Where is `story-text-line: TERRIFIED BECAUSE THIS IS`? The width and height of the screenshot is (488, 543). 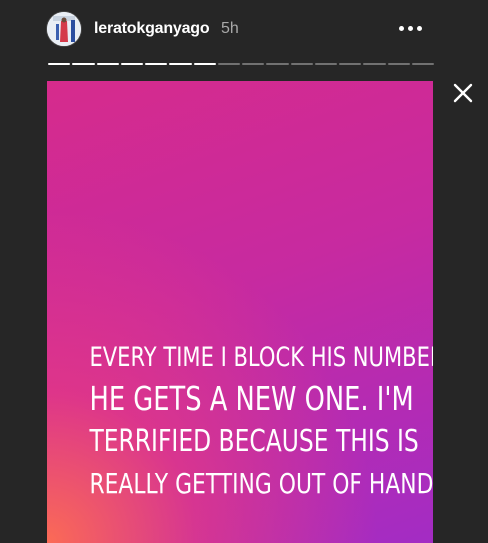 story-text-line: TERRIFIED BECAUSE THIS IS is located at coordinates (254, 441).